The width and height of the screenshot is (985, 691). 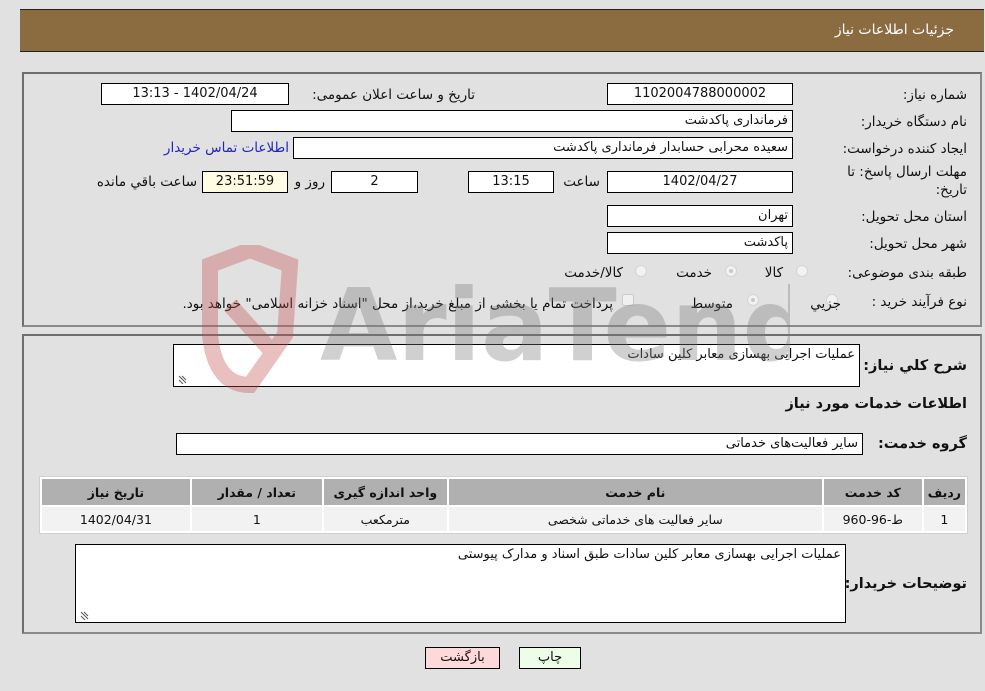 I want to click on cell-row-number: 1, so click(x=944, y=519).